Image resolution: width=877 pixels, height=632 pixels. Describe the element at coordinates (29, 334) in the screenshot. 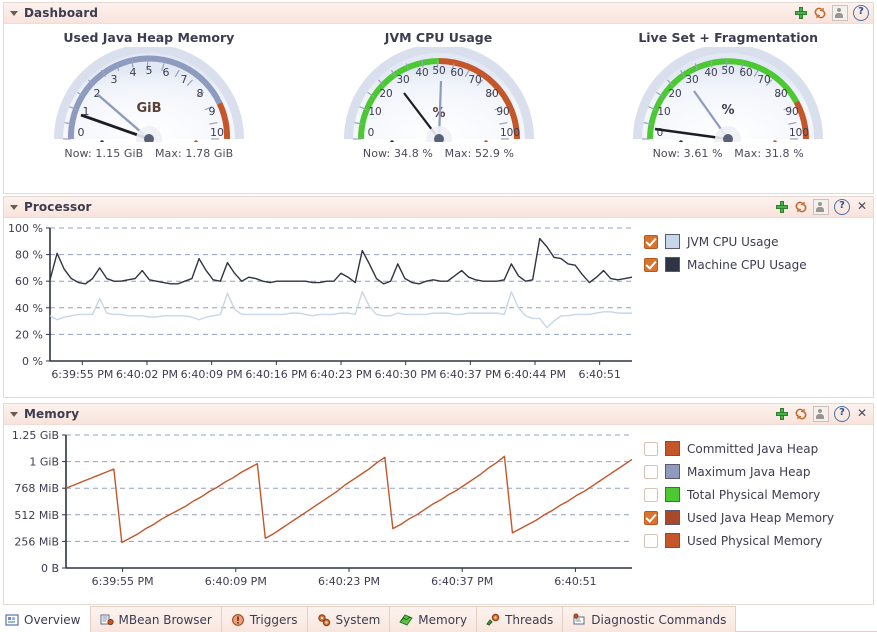

I see `svg-text: 20 %` at that location.